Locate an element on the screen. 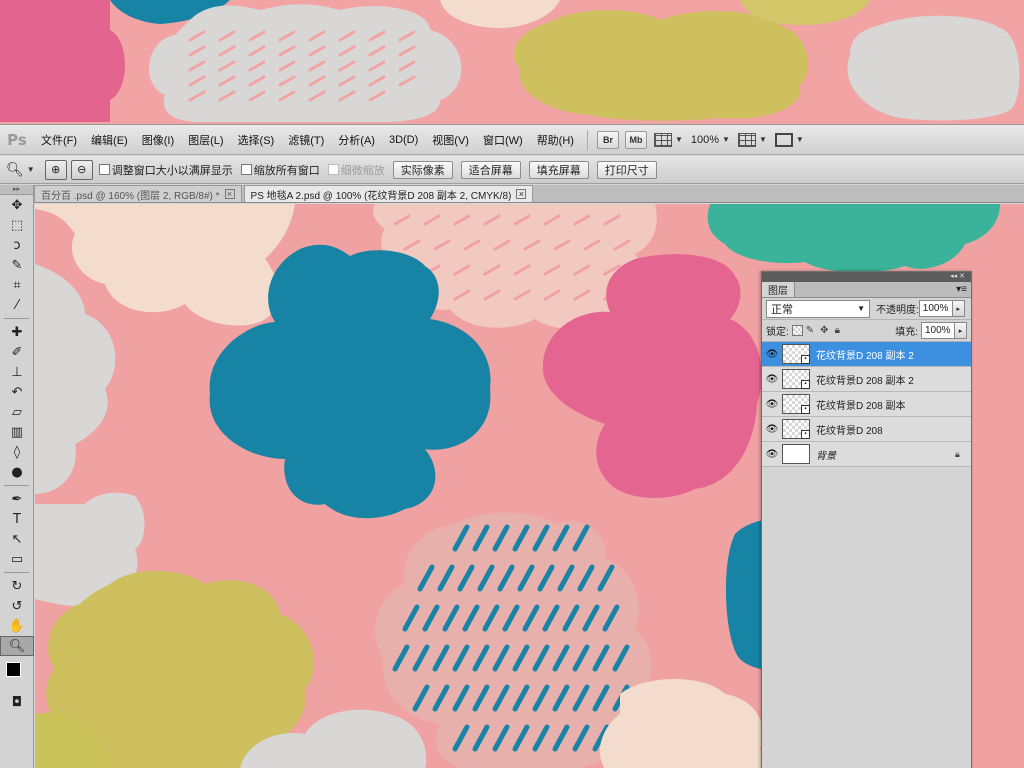  dodge-tool-icon: ● is located at coordinates (17, 472).